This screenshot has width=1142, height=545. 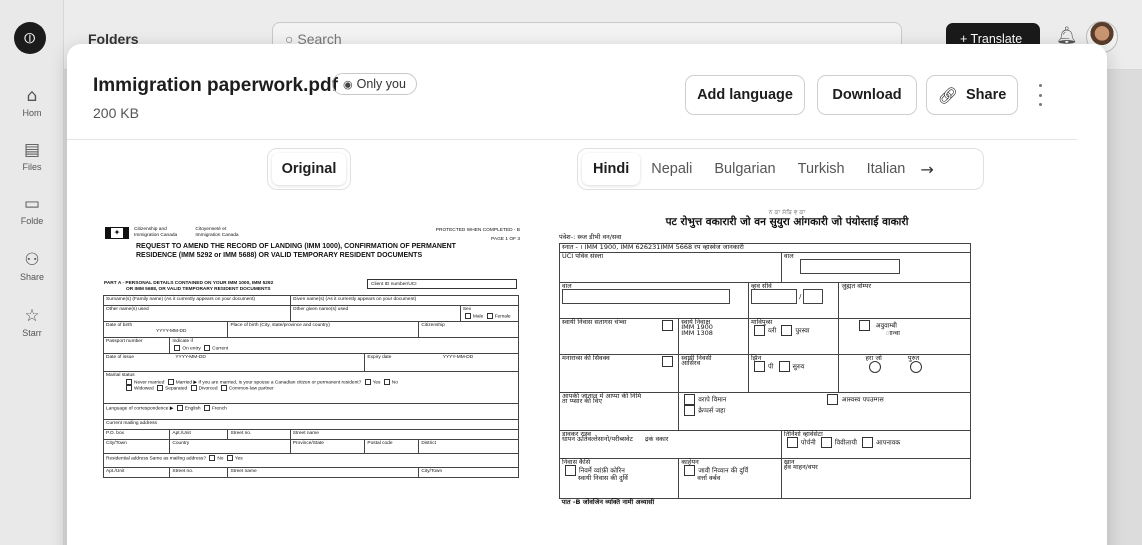 I want to click on tab-original: Original, so click(x=309, y=169).